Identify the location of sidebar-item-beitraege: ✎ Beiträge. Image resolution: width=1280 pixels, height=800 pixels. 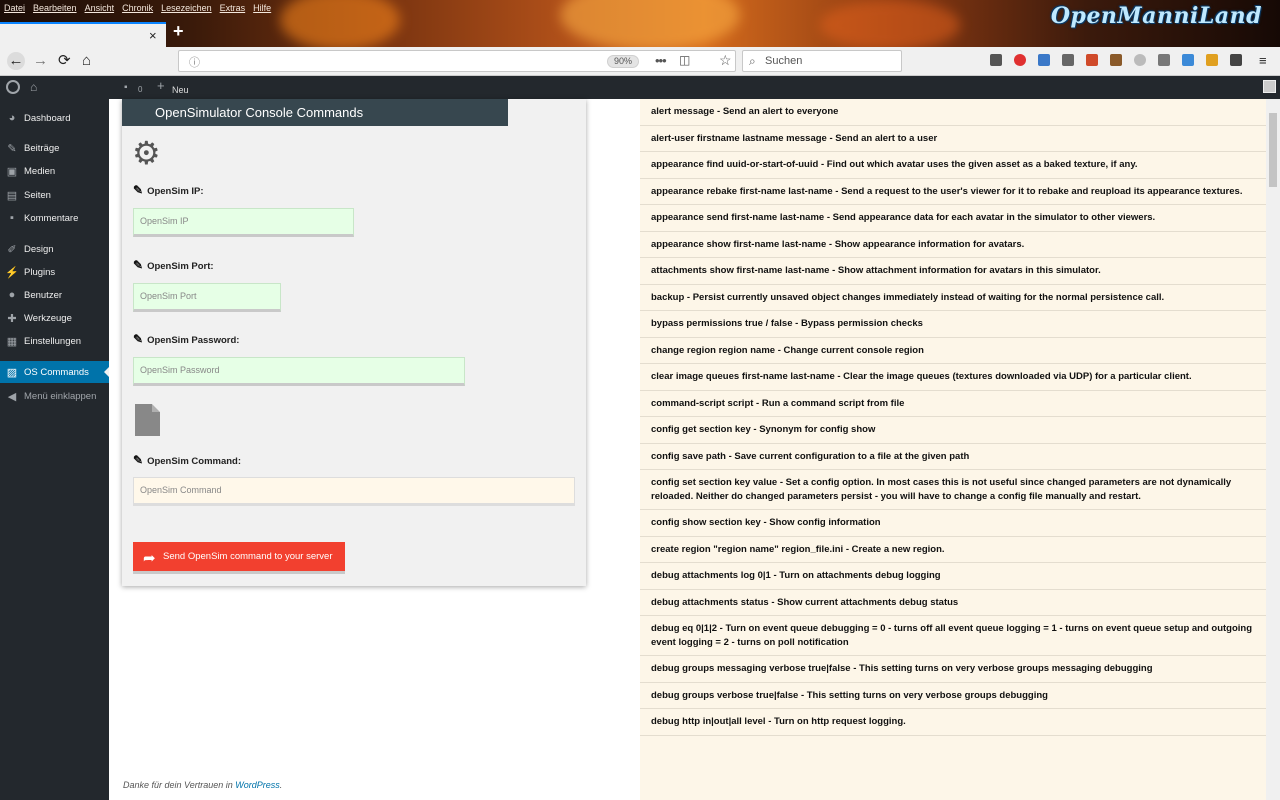
(54, 148).